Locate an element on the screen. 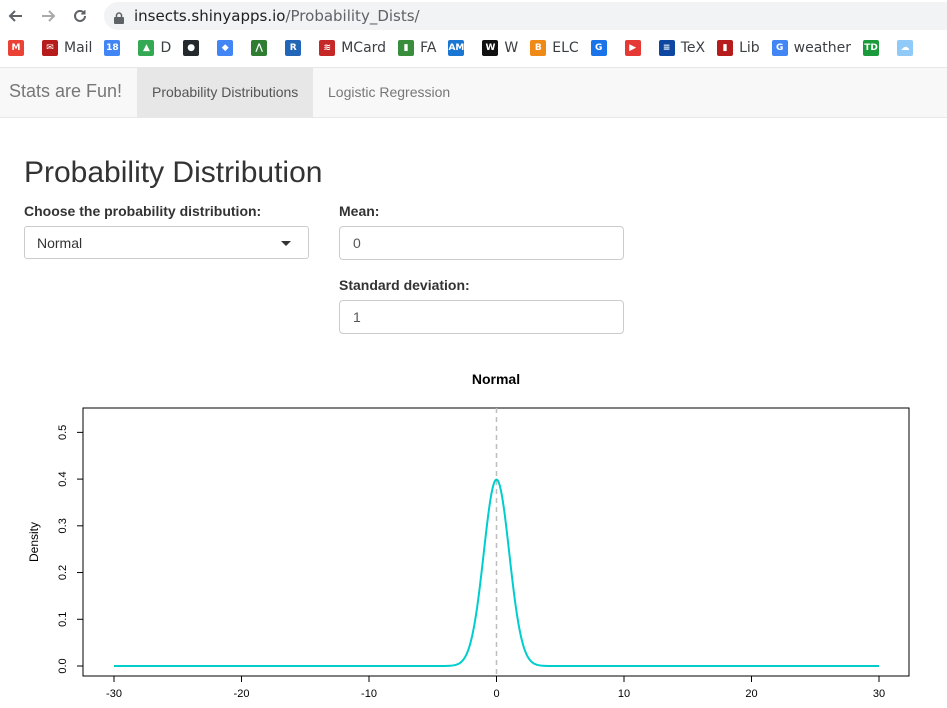 Image resolution: width=947 pixels, height=708 pixels. x-axis: -30 -20 -10 0 10 20 30 is located at coordinates (495, 687).